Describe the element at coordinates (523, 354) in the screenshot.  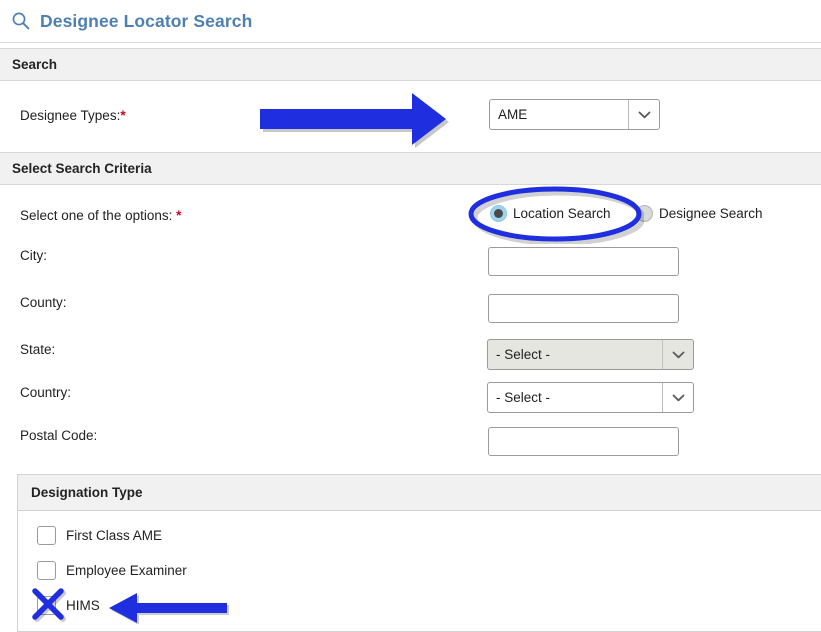
I see `state-select-value: - Select -` at that location.